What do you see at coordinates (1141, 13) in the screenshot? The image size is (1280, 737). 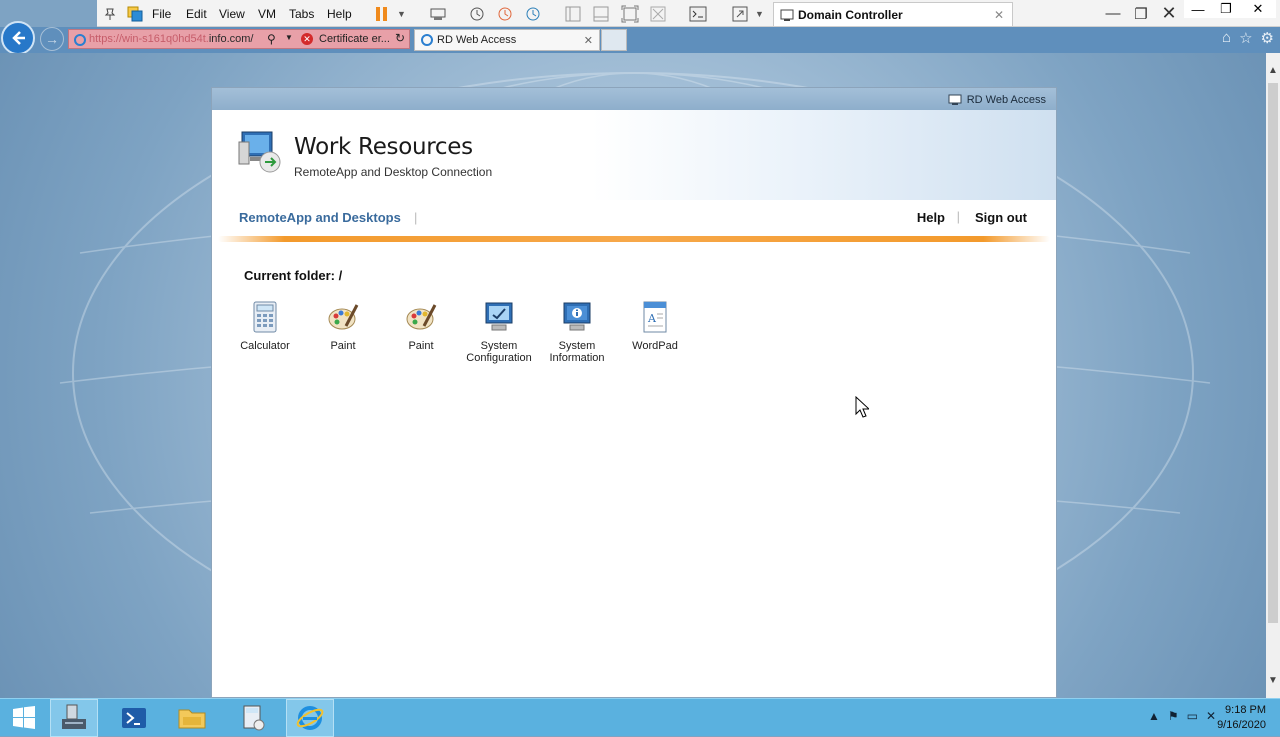 I see `restore-icon: ❐` at bounding box center [1141, 13].